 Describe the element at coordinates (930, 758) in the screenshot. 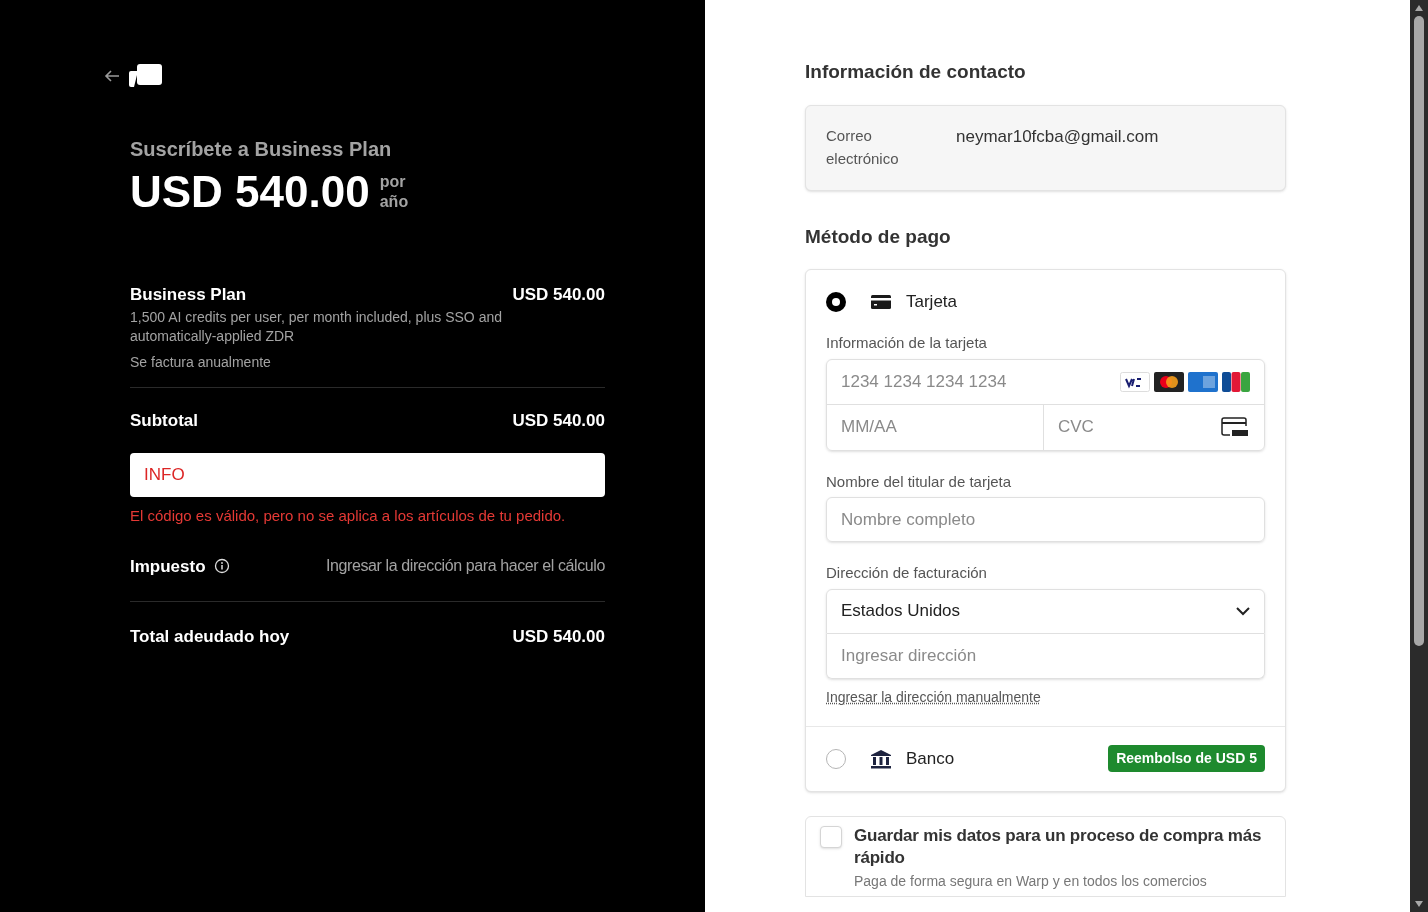

I see `payment-method-label: Banco` at that location.